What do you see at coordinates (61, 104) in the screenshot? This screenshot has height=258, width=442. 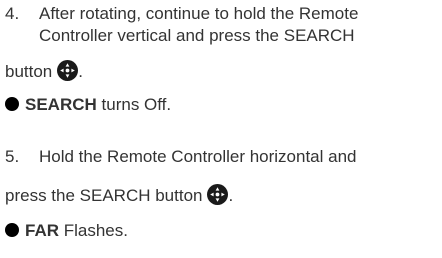 I see `result-keyword: SEARCH` at bounding box center [61, 104].